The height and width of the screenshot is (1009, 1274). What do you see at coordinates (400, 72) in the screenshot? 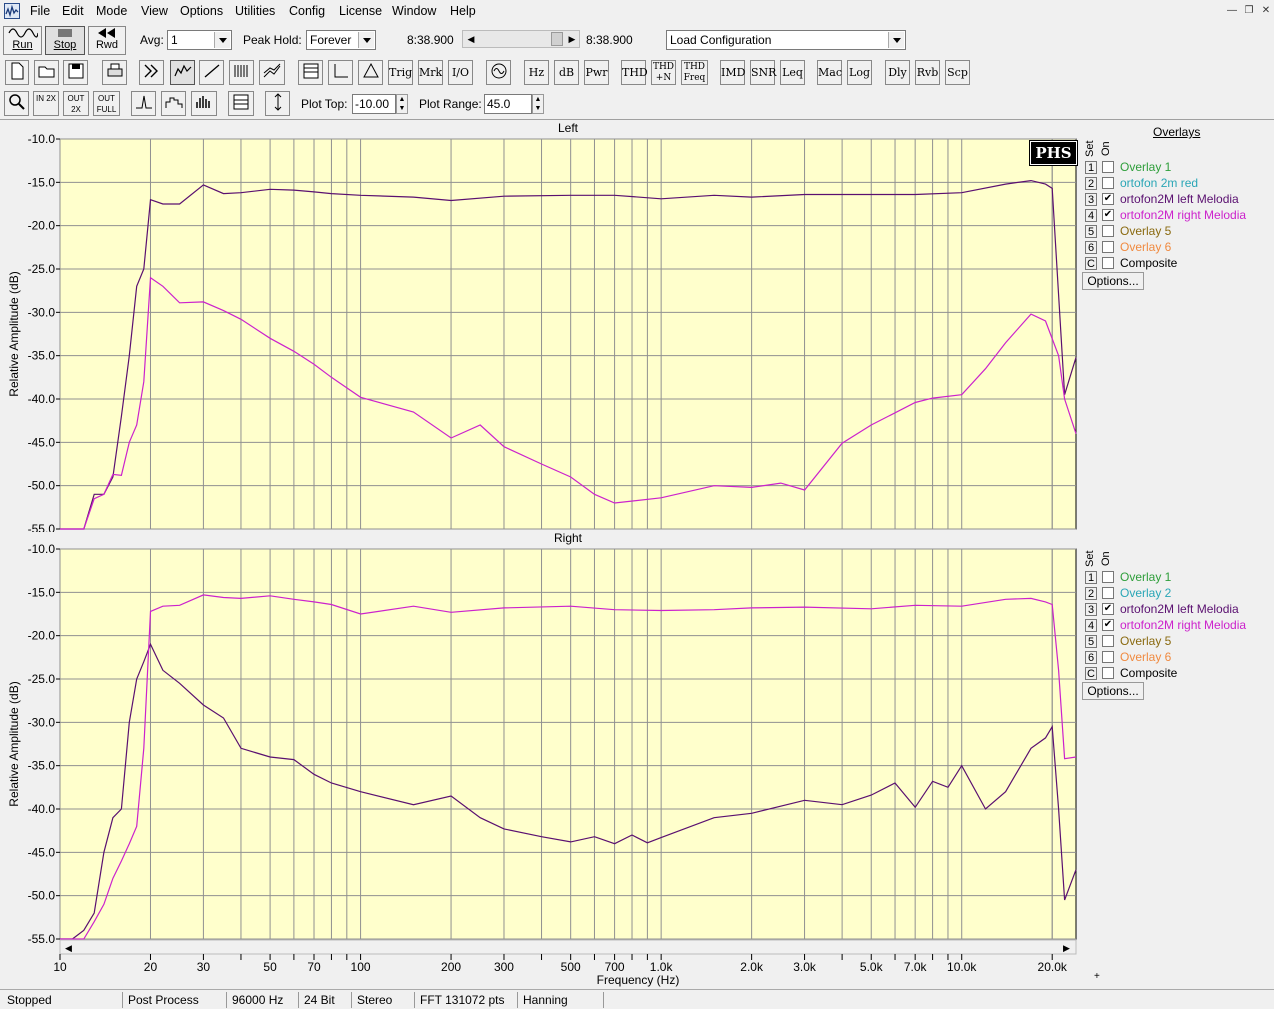
I see `trig-button: Trig` at bounding box center [400, 72].